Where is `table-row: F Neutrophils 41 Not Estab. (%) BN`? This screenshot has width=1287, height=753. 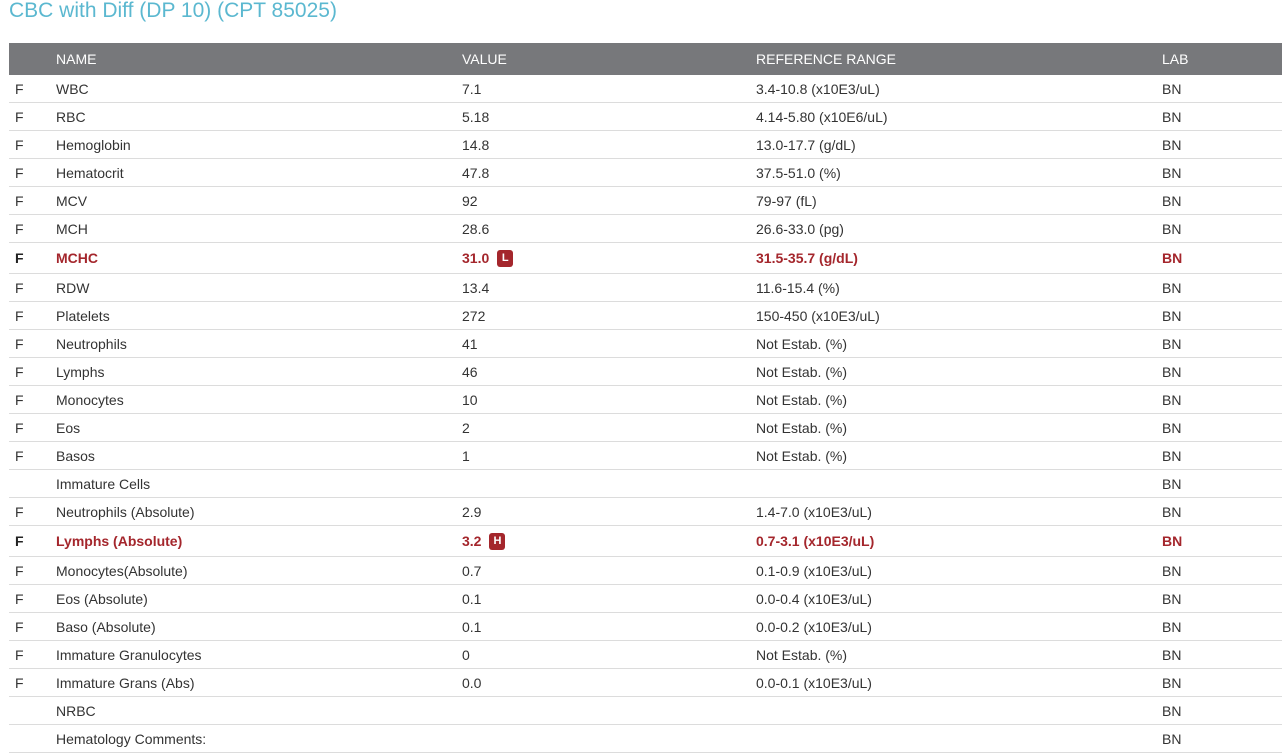 table-row: F Neutrophils 41 Not Estab. (%) BN is located at coordinates (645, 344).